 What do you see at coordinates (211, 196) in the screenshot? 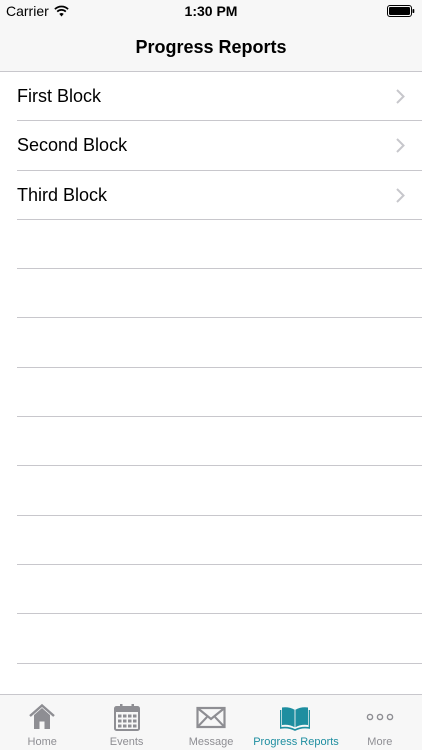
I see `list-item-third-block: Third Block` at bounding box center [211, 196].